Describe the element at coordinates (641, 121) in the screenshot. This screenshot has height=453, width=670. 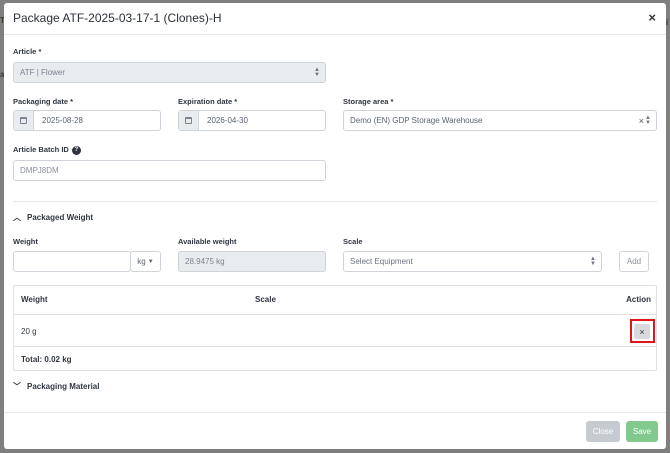
I see `clear-icon: ×` at that location.